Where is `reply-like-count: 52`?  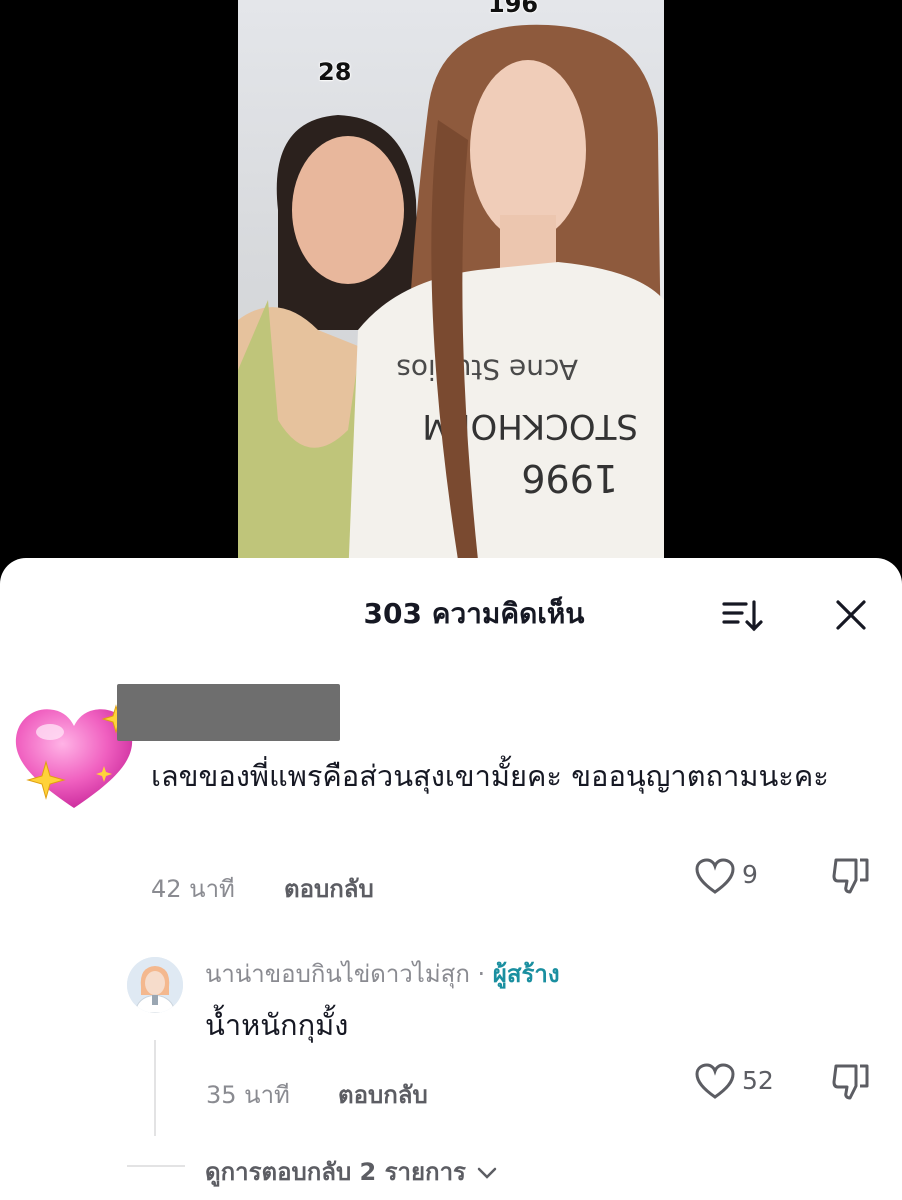
reply-like-count: 52 is located at coordinates (758, 1080).